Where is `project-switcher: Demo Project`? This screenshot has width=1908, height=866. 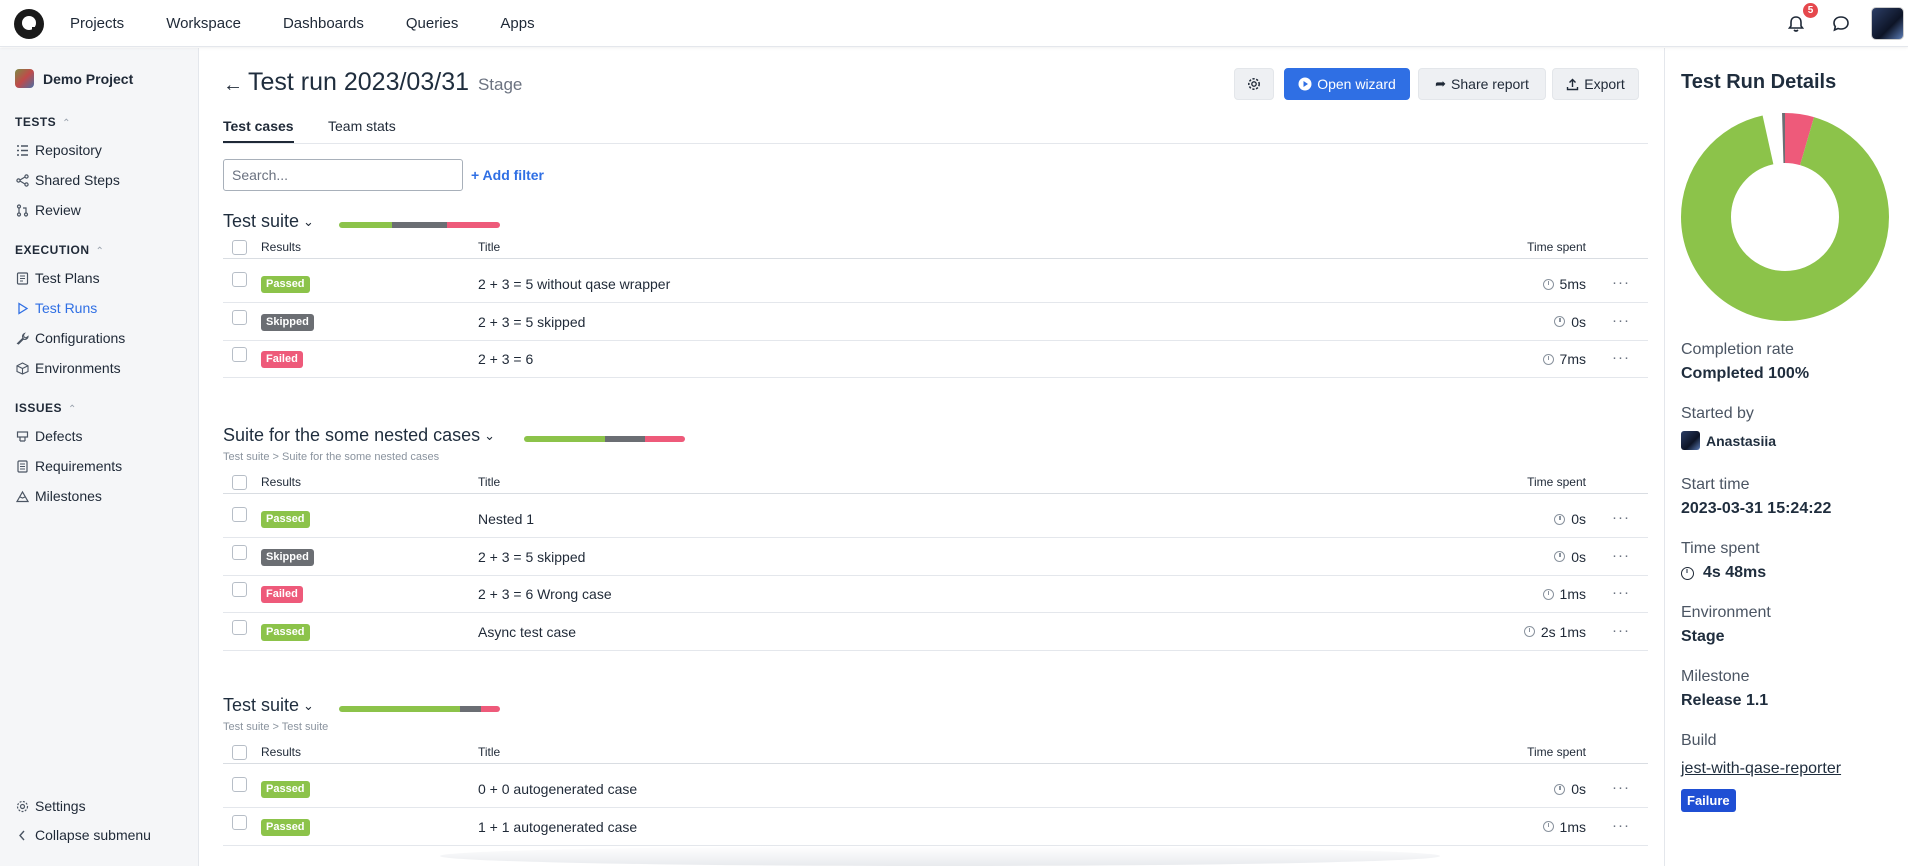
project-switcher: Demo Project is located at coordinates (74, 78).